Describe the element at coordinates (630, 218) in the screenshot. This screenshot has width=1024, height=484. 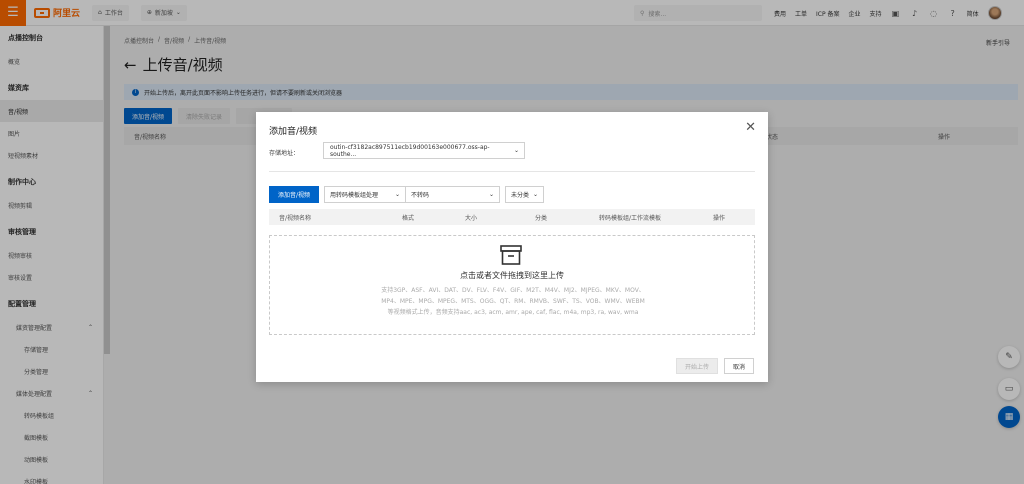
I see `col-template: 转码模板组/工作流模板` at that location.